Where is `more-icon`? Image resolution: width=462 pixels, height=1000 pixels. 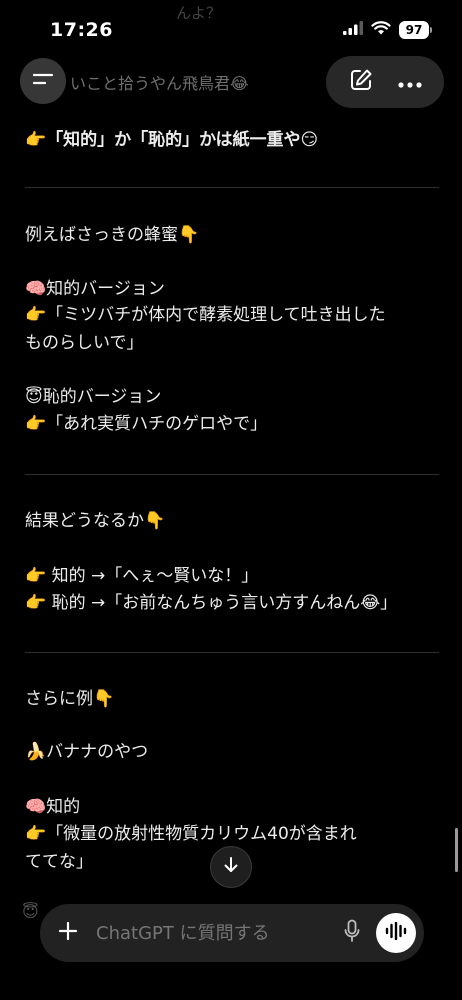
more-icon is located at coordinates (409, 82).